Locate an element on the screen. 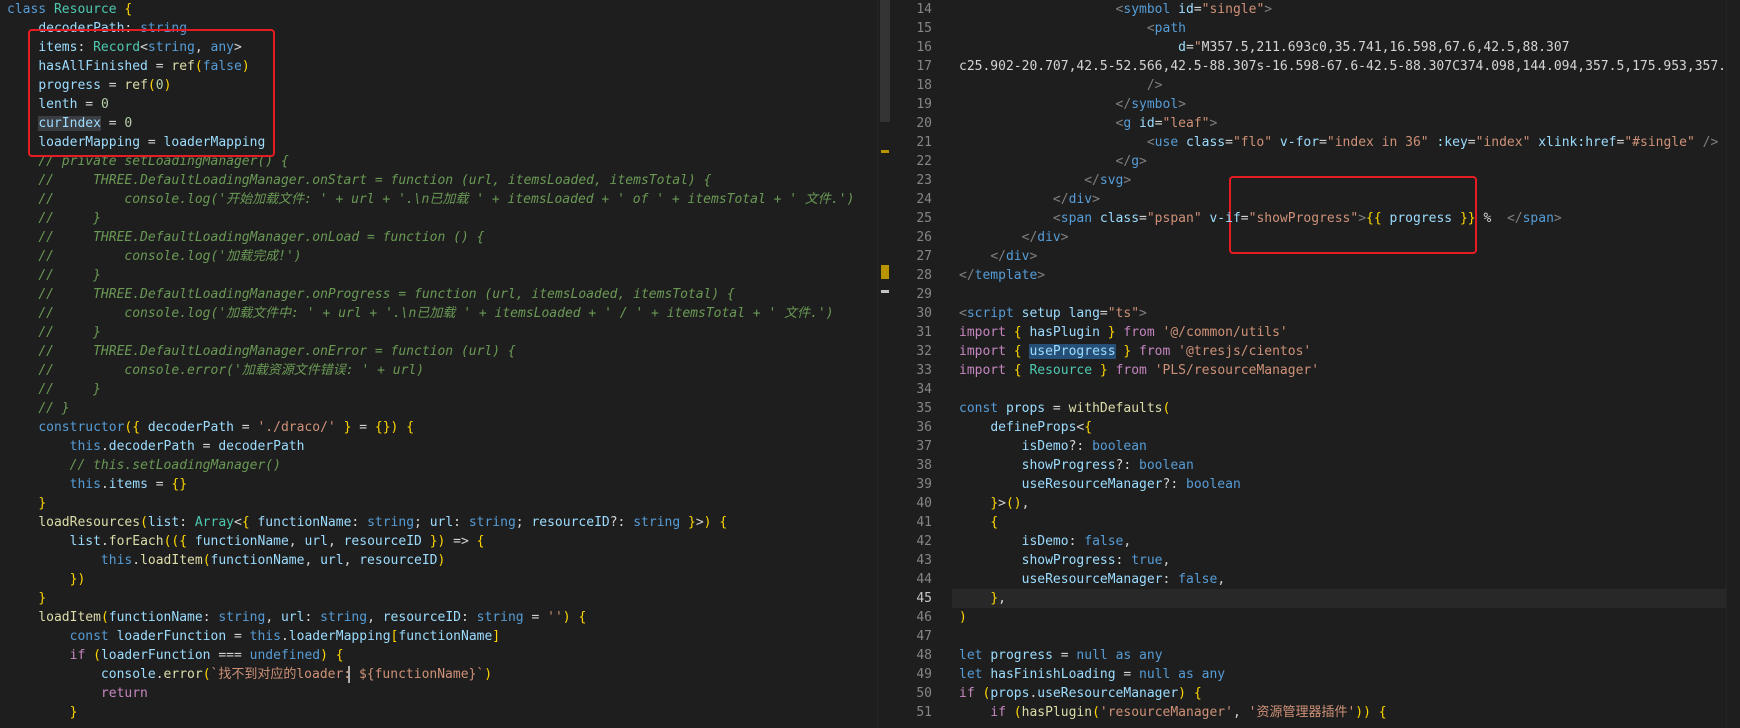 This screenshot has width=1740, height=728. code-line-text: </svg> is located at coordinates (1045, 180).